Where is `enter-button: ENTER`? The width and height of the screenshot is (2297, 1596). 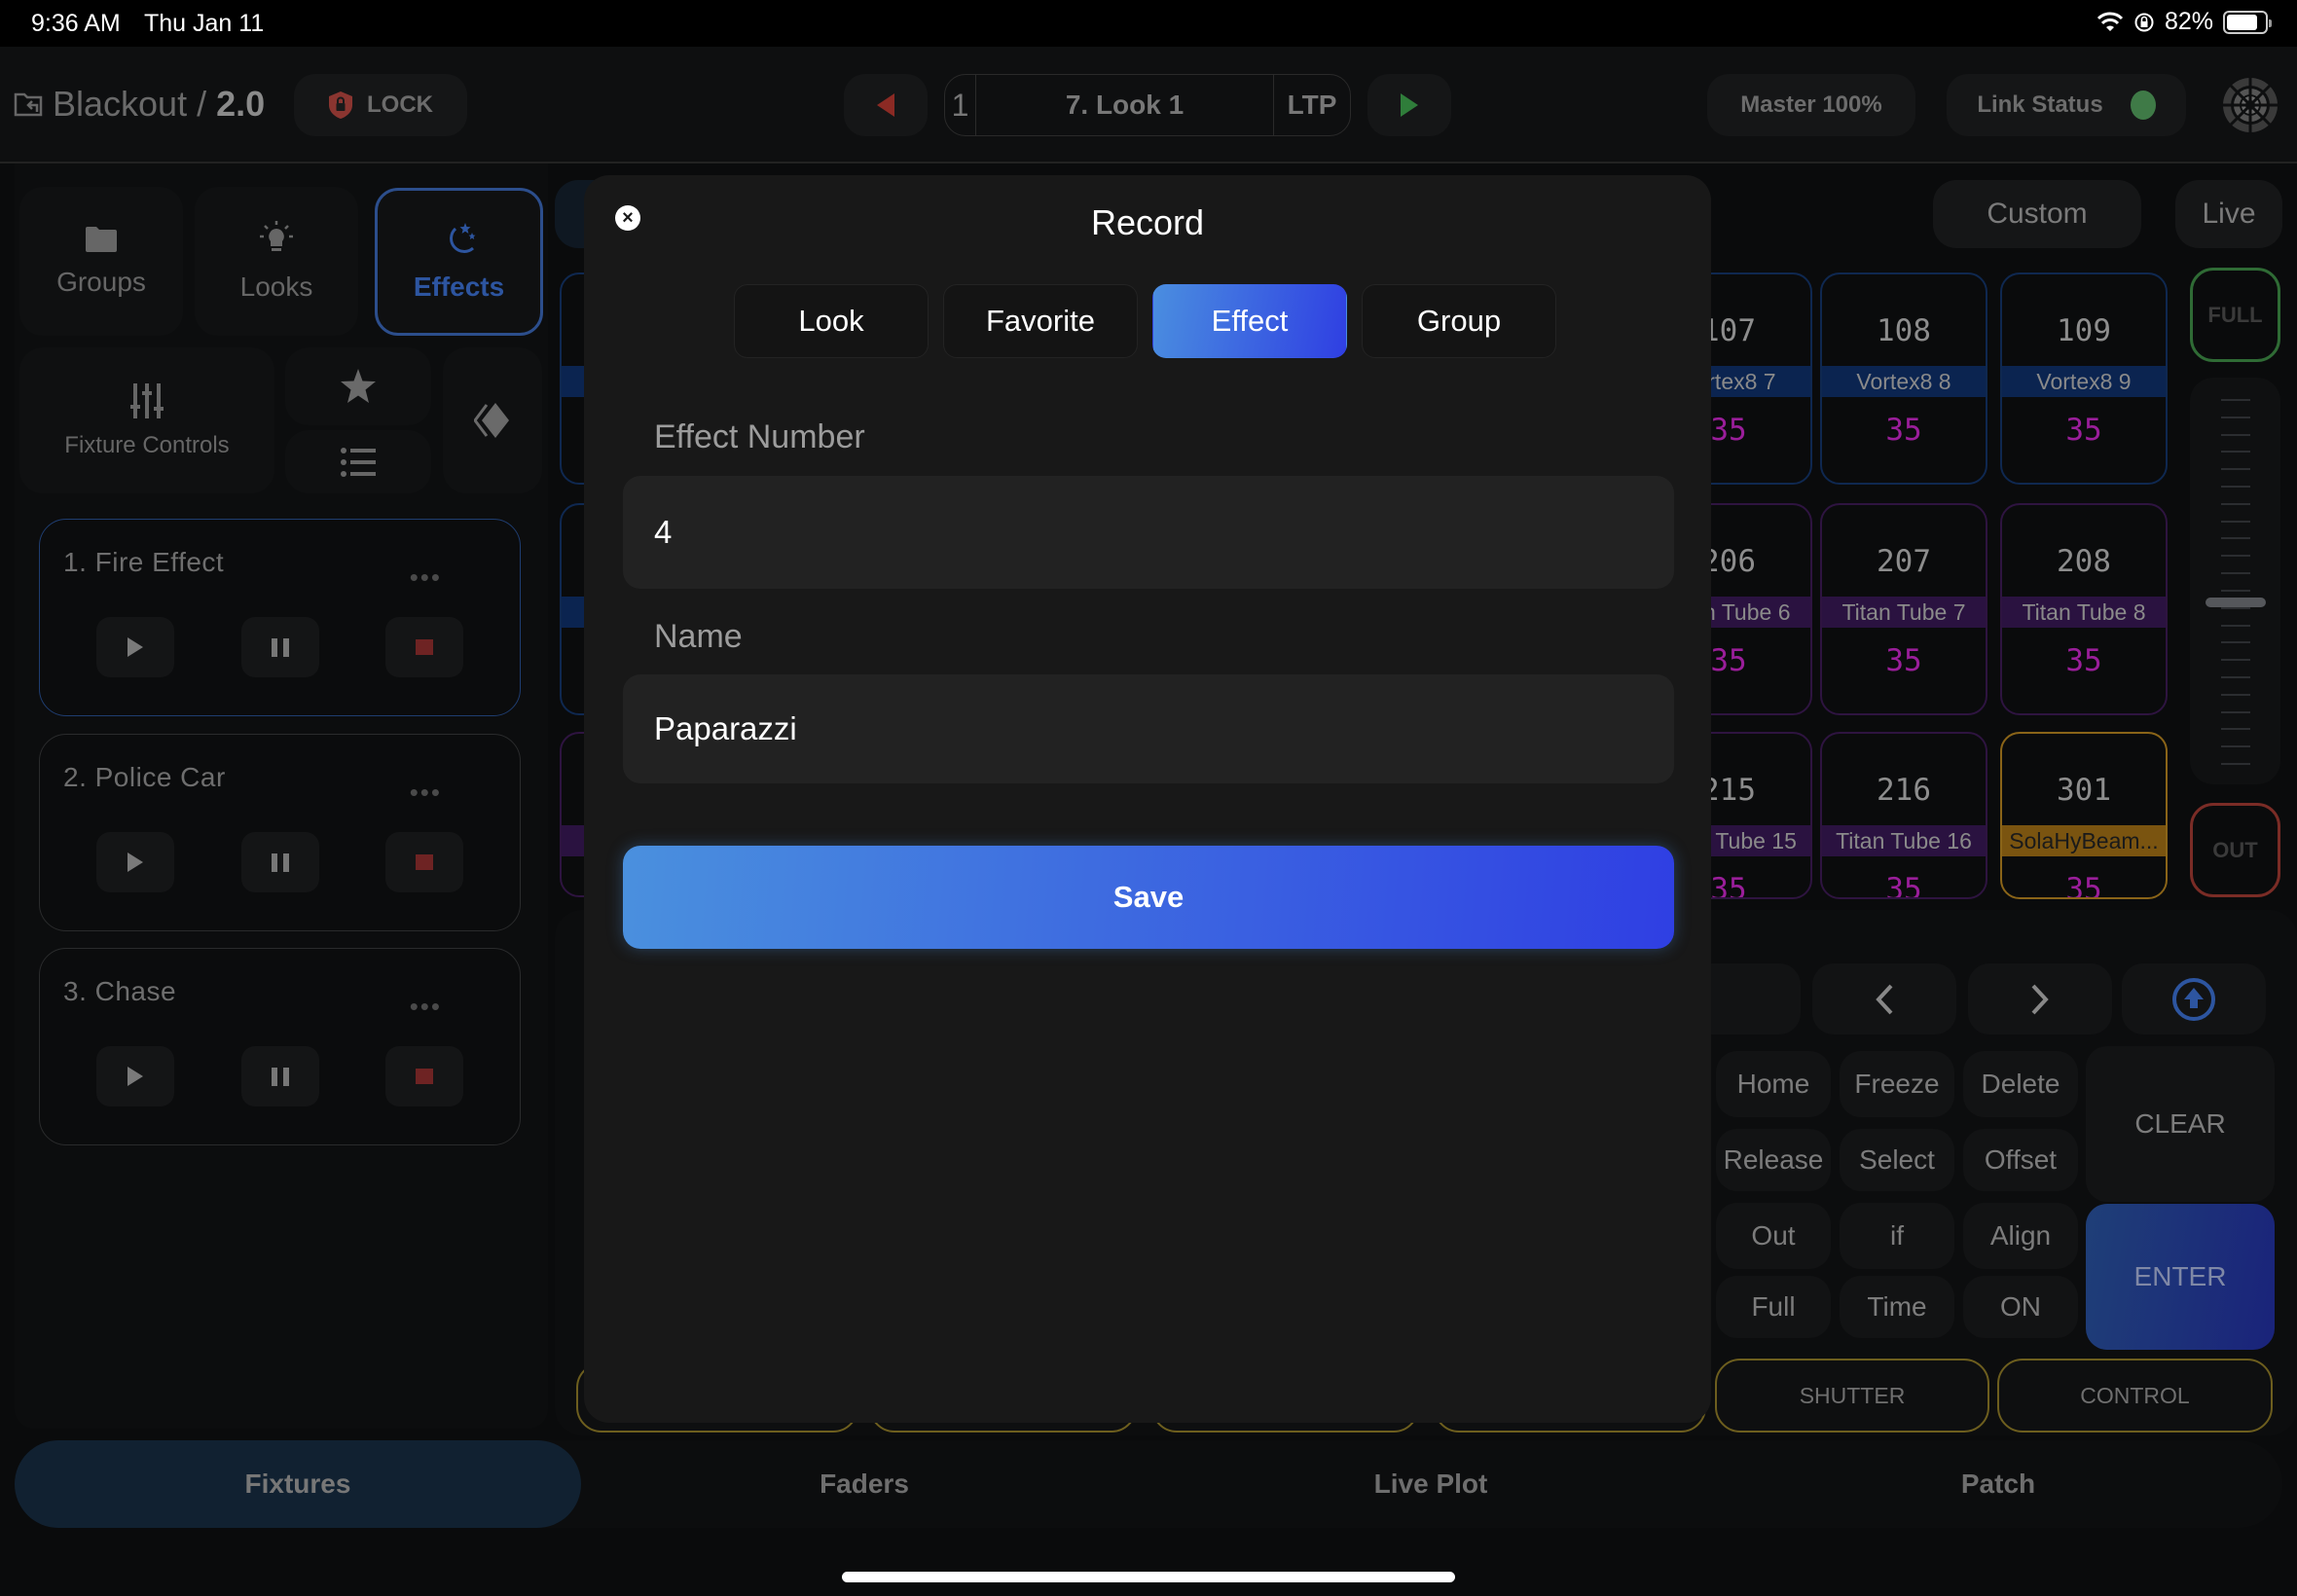 enter-button: ENTER is located at coordinates (2180, 1277).